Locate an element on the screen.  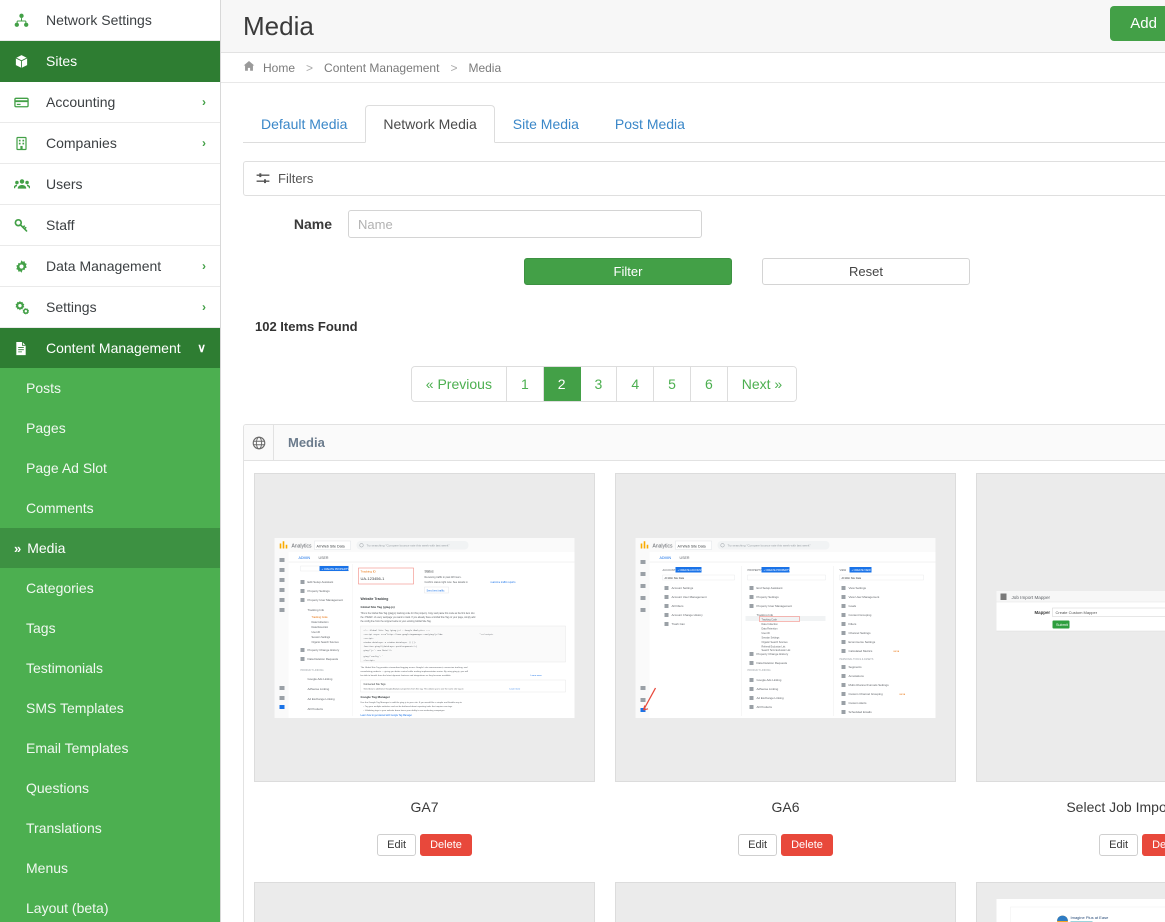
sidebar-subitem-label: Tags is located at coordinates (41, 628).